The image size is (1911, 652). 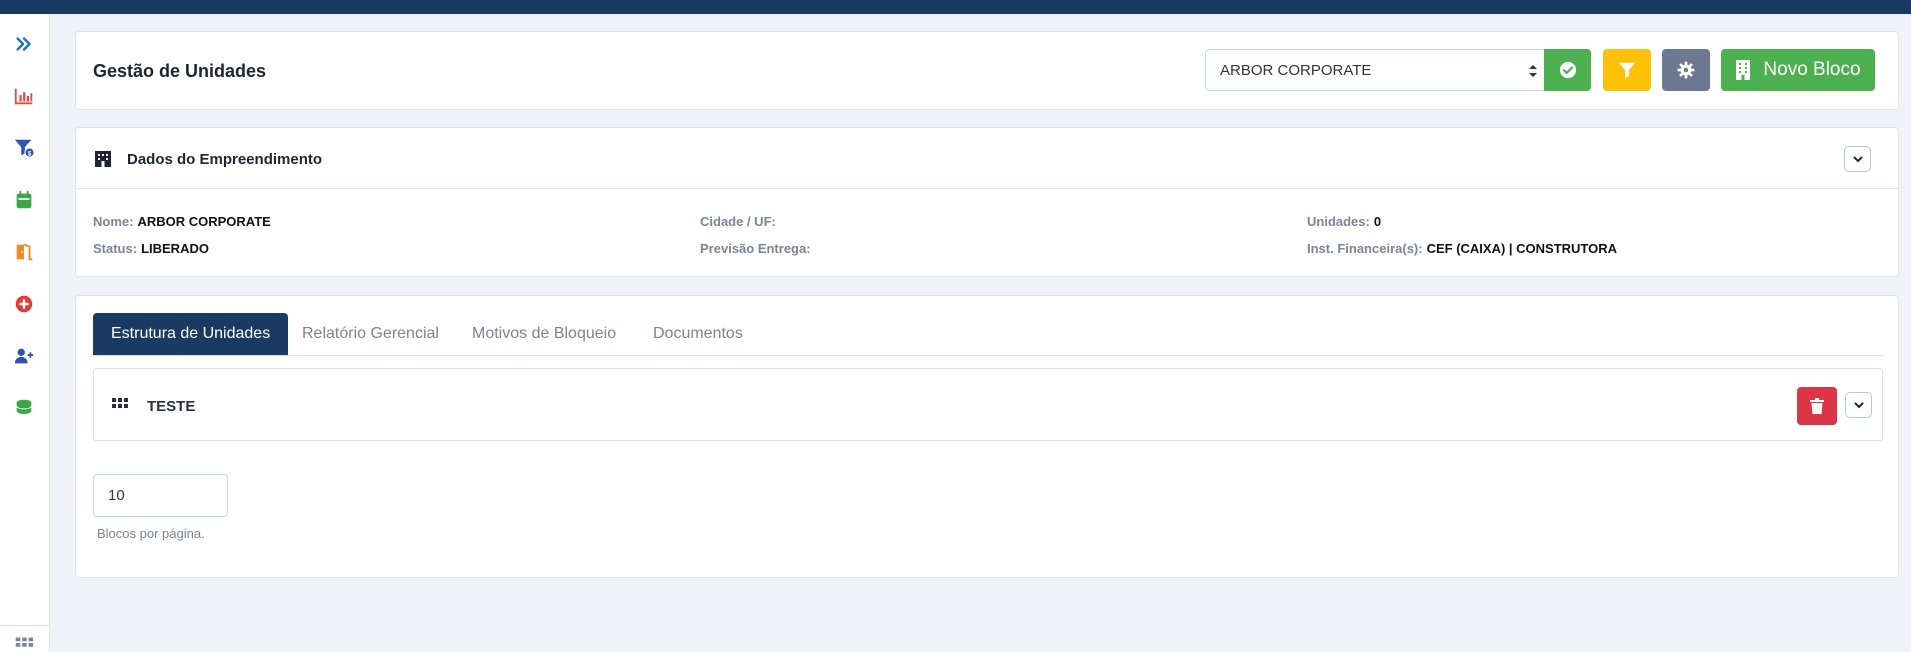 I want to click on confirm-button, so click(x=1567, y=70).